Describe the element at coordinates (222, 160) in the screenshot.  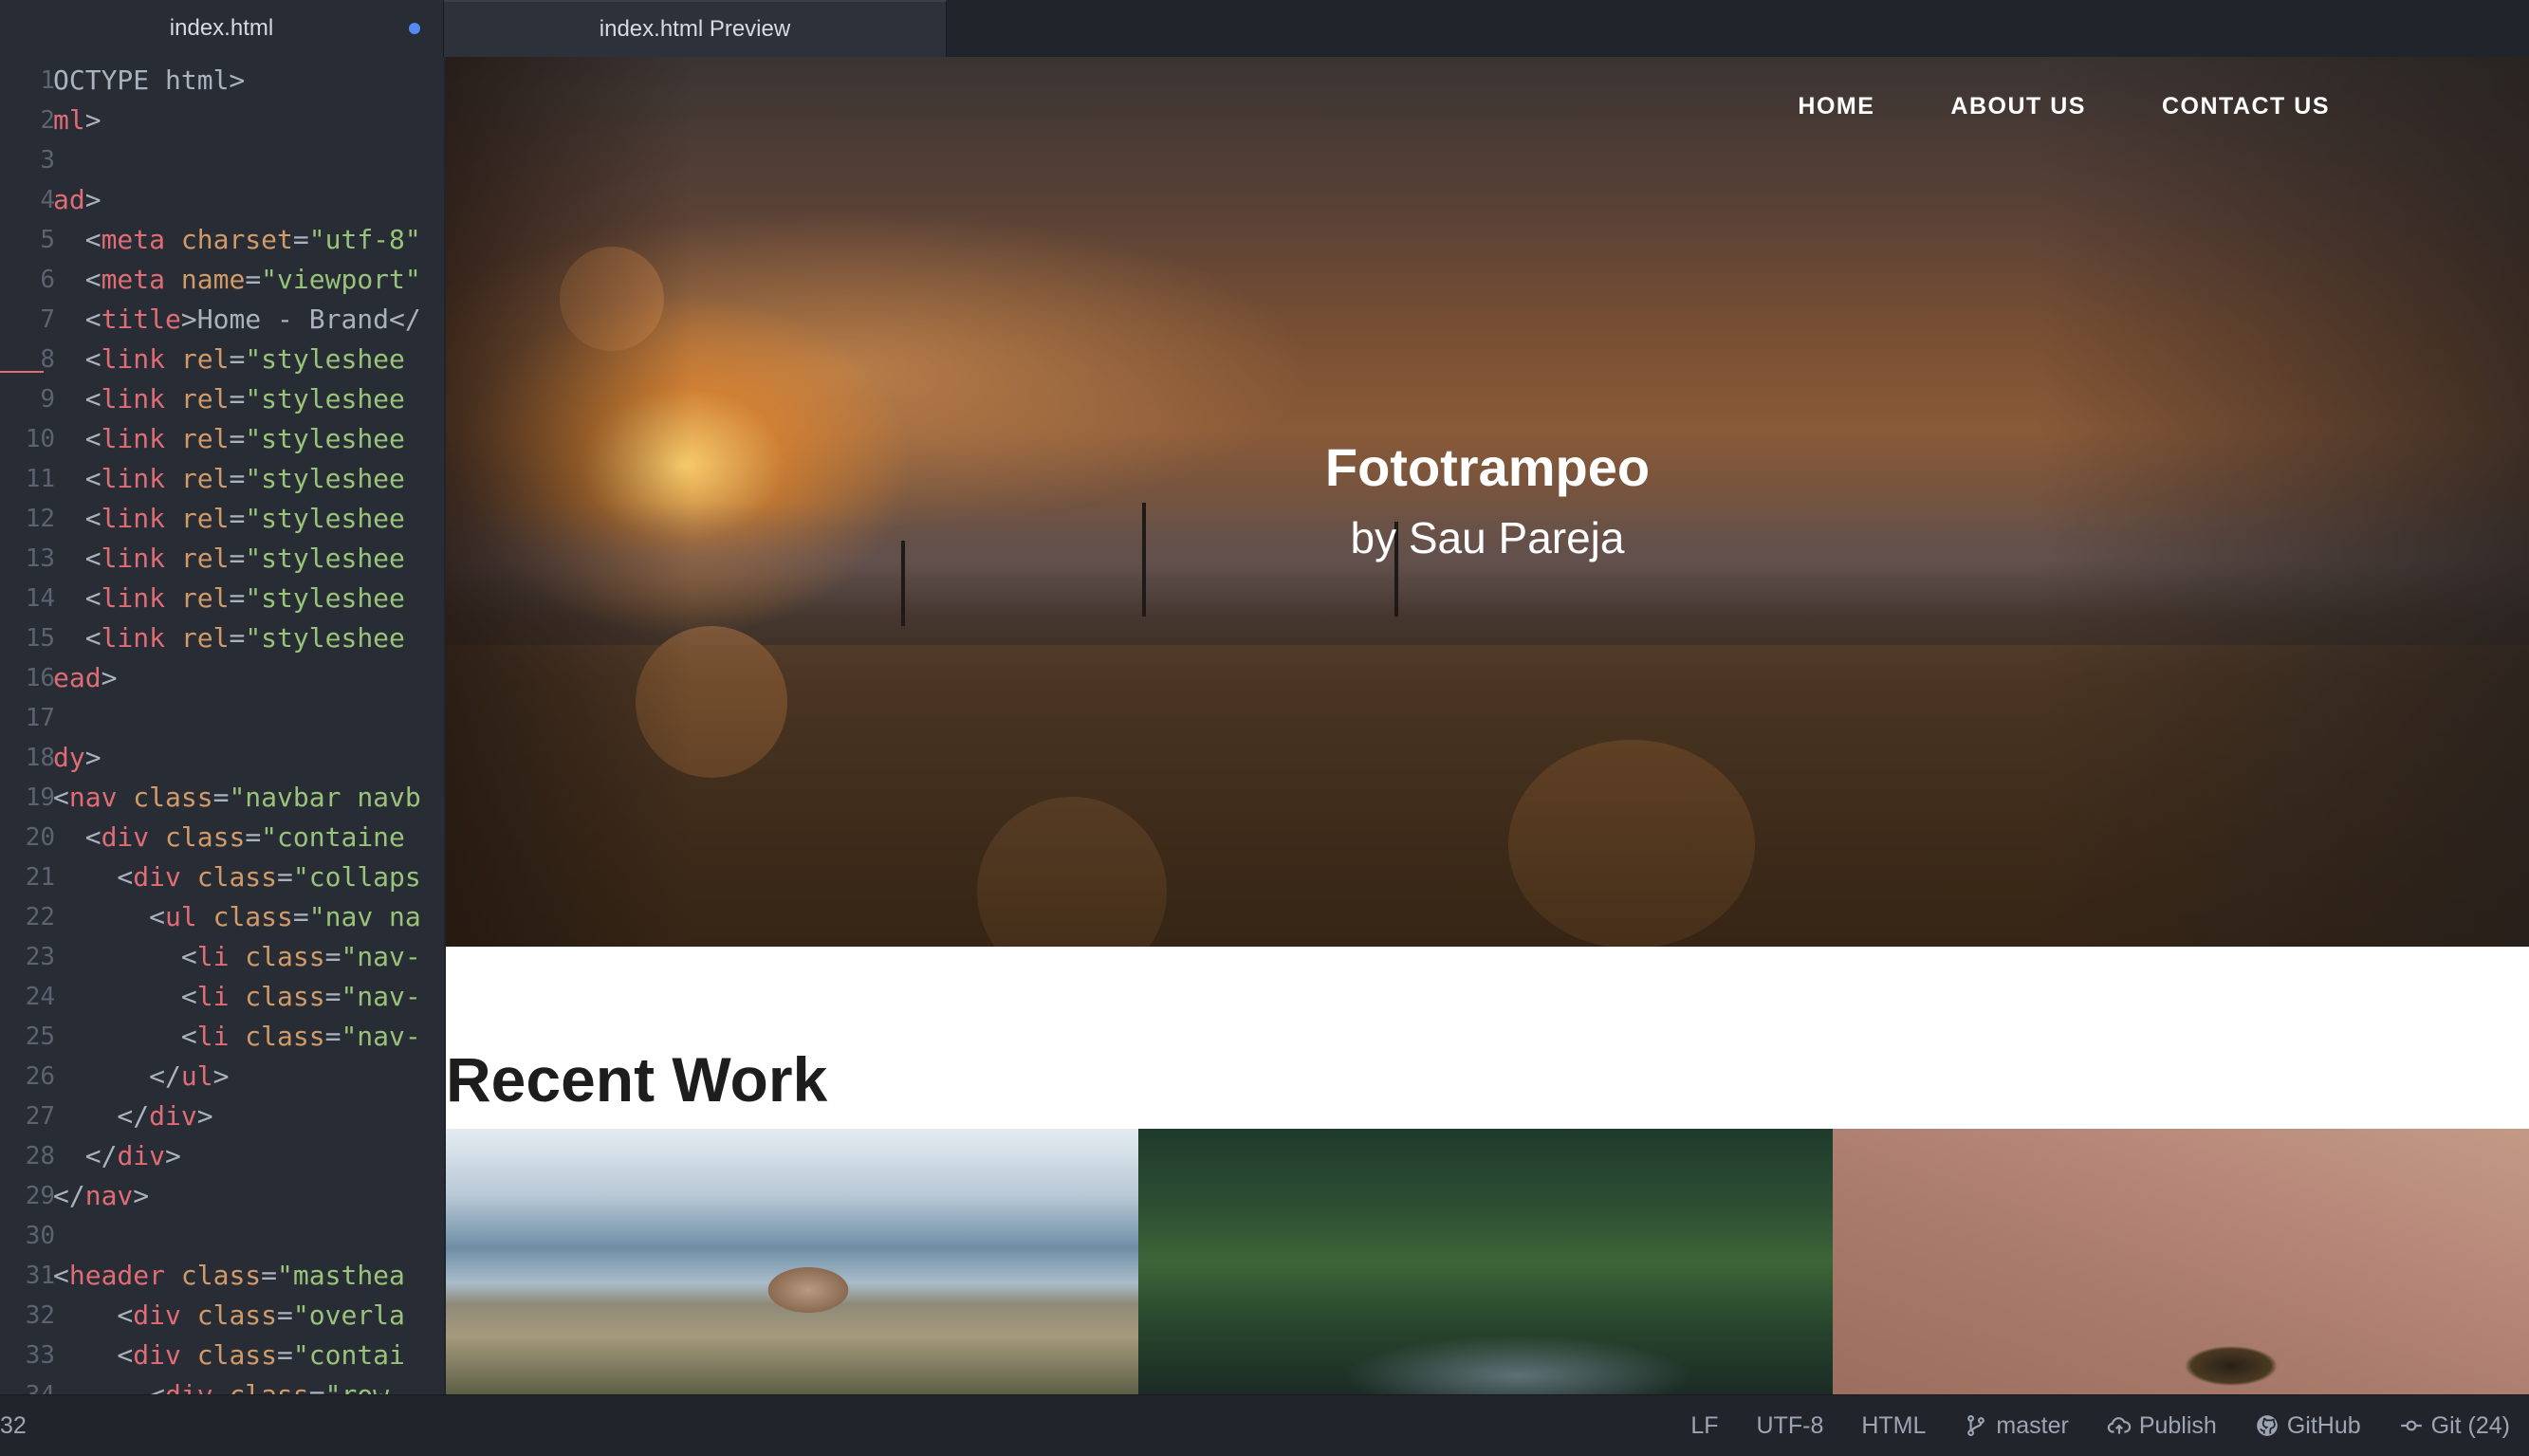
I see `code-line: 3` at that location.